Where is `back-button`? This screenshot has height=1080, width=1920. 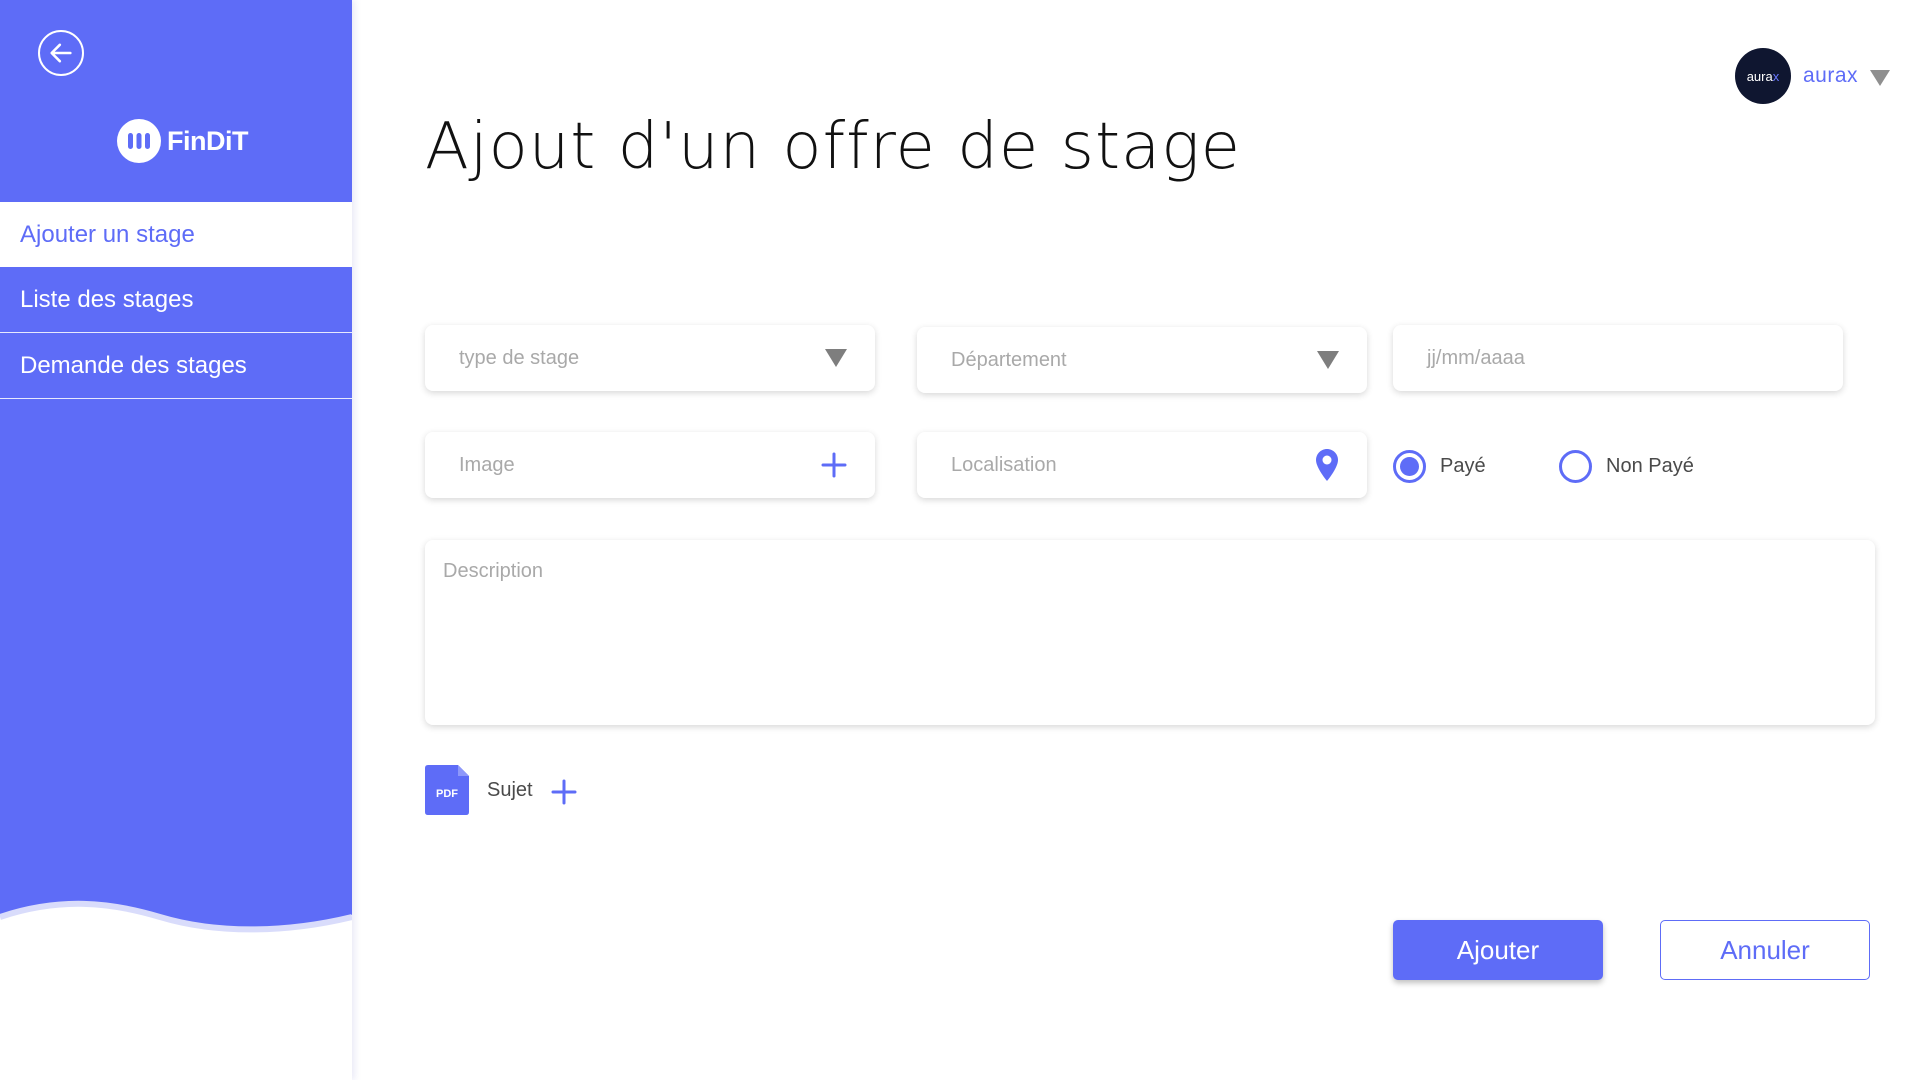
back-button is located at coordinates (61, 53).